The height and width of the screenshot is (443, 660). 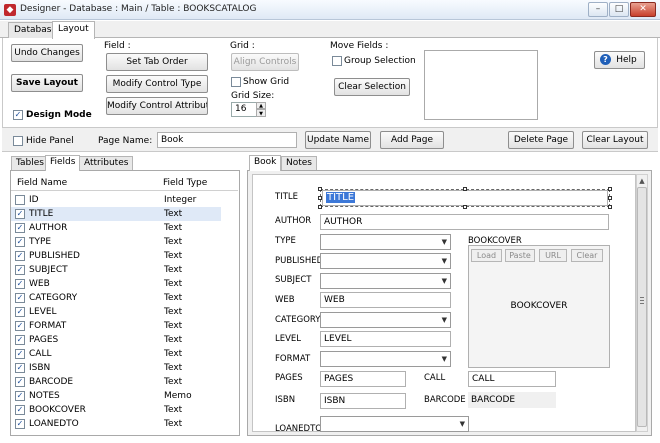 What do you see at coordinates (73, 30) in the screenshot?
I see `tab-layout: Layout` at bounding box center [73, 30].